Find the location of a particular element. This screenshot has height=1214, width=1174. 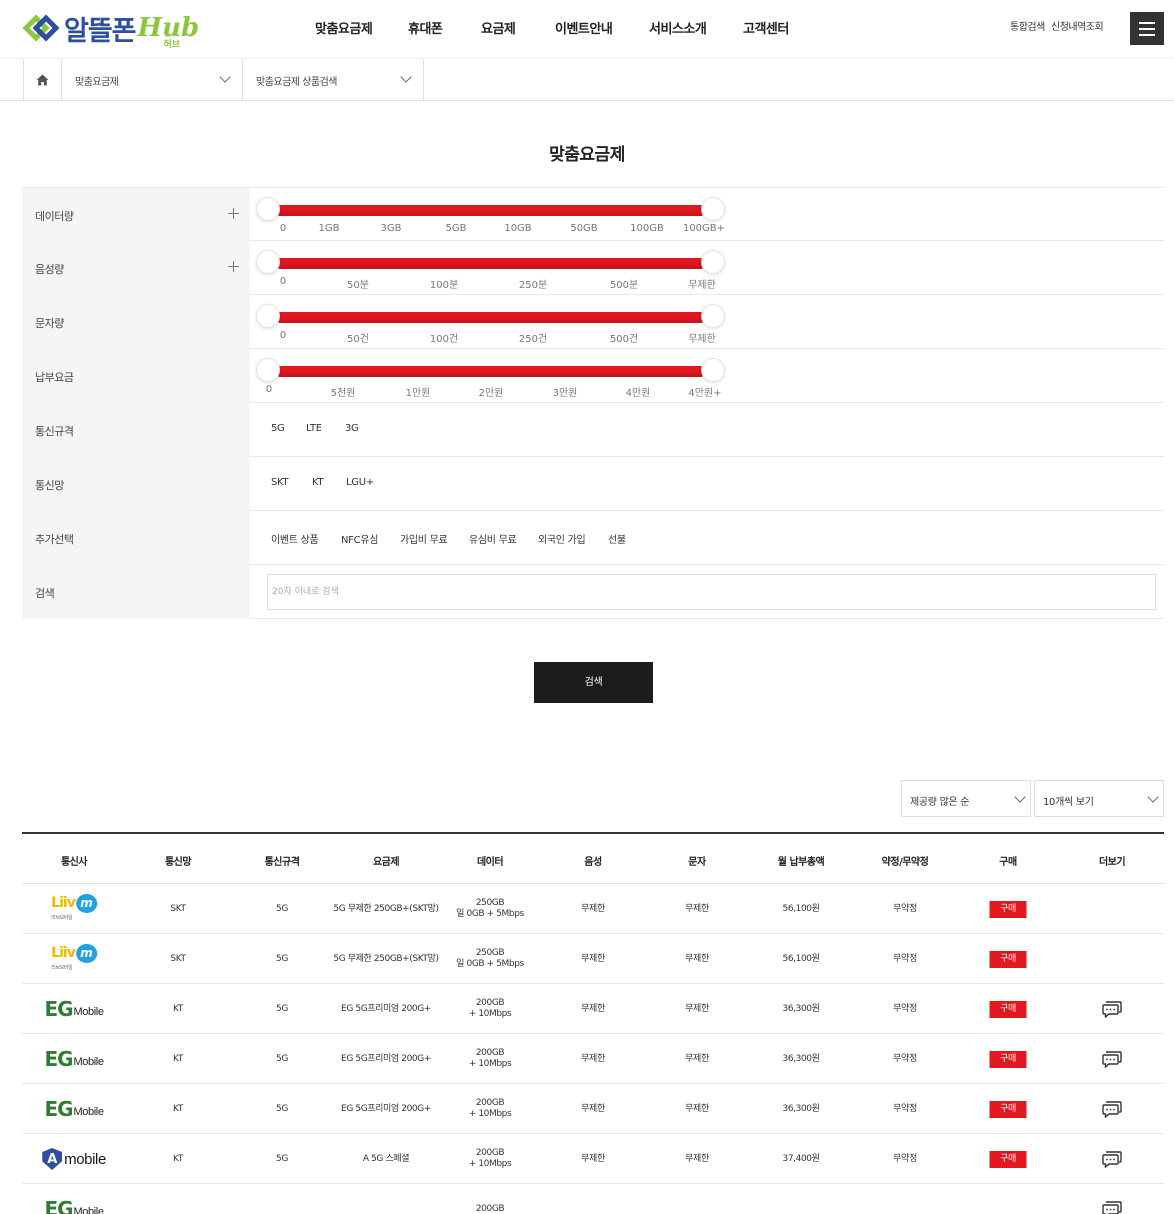

data-amount: 200GB is located at coordinates (490, 1103).